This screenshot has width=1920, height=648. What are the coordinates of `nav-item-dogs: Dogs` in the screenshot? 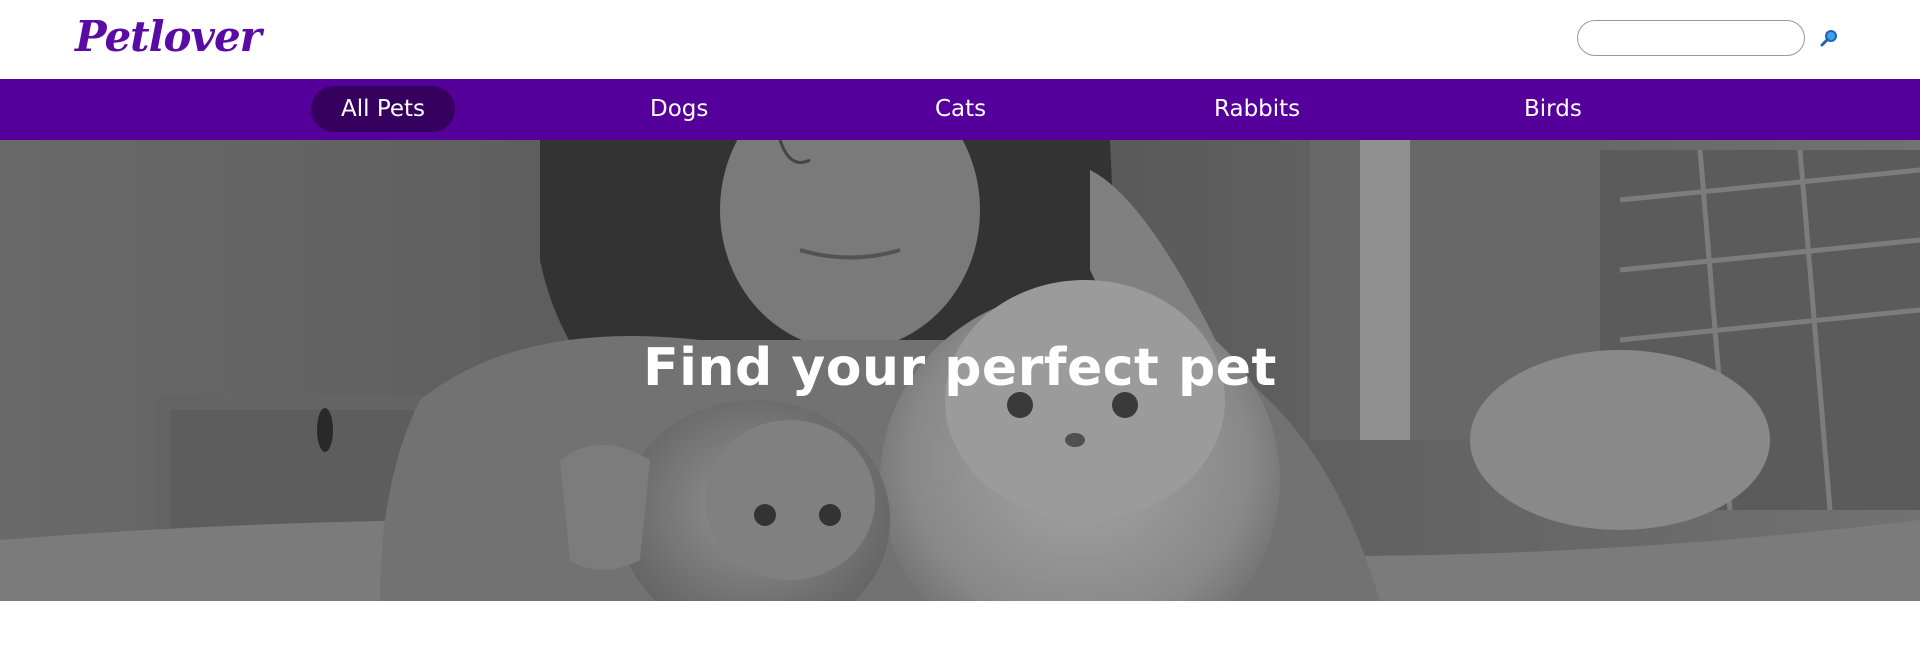 It's located at (679, 109).